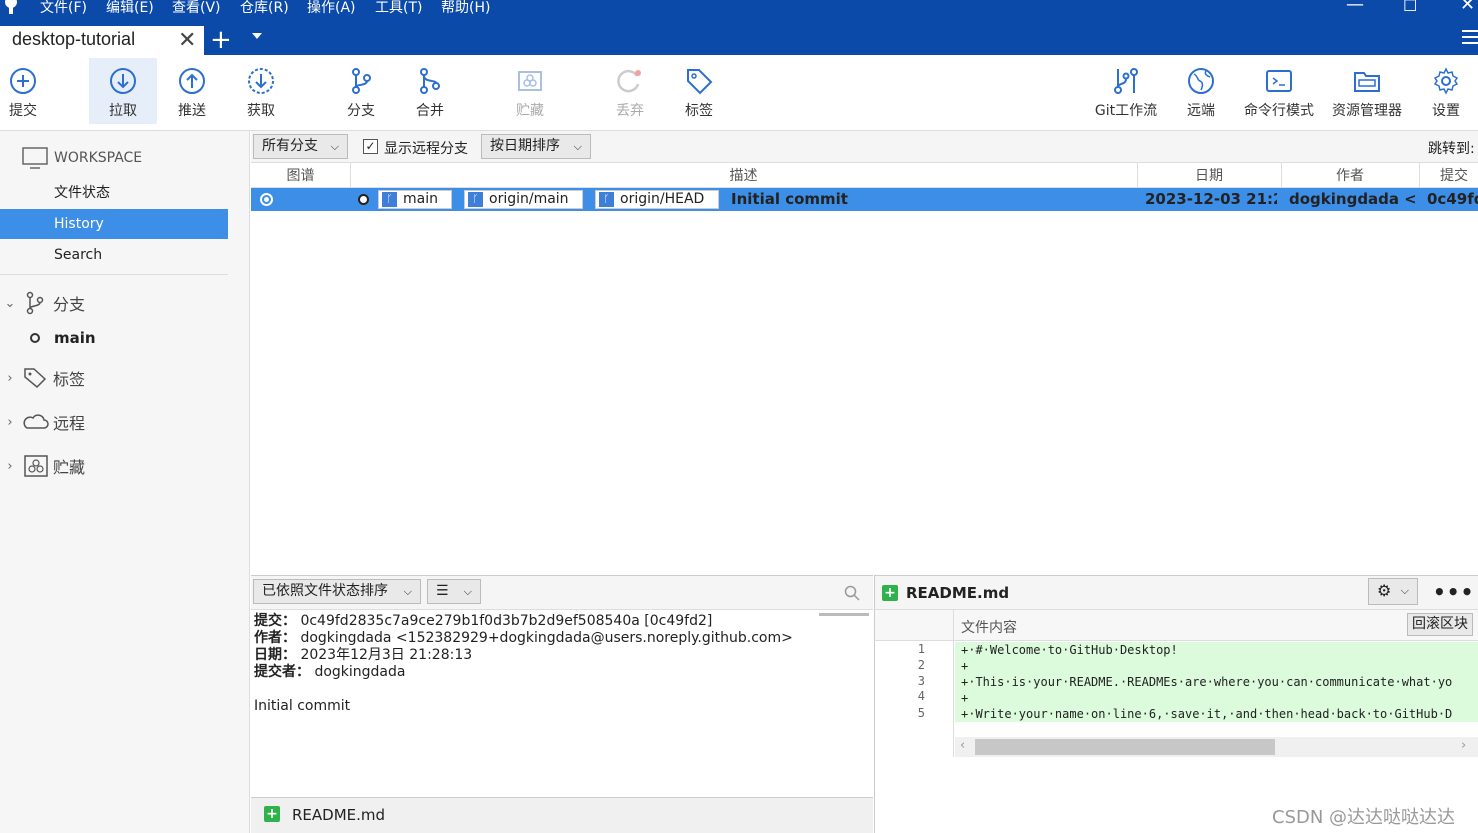 The width and height of the screenshot is (1478, 833). I want to click on sidebar-item-file-status: 文件状态, so click(114, 193).